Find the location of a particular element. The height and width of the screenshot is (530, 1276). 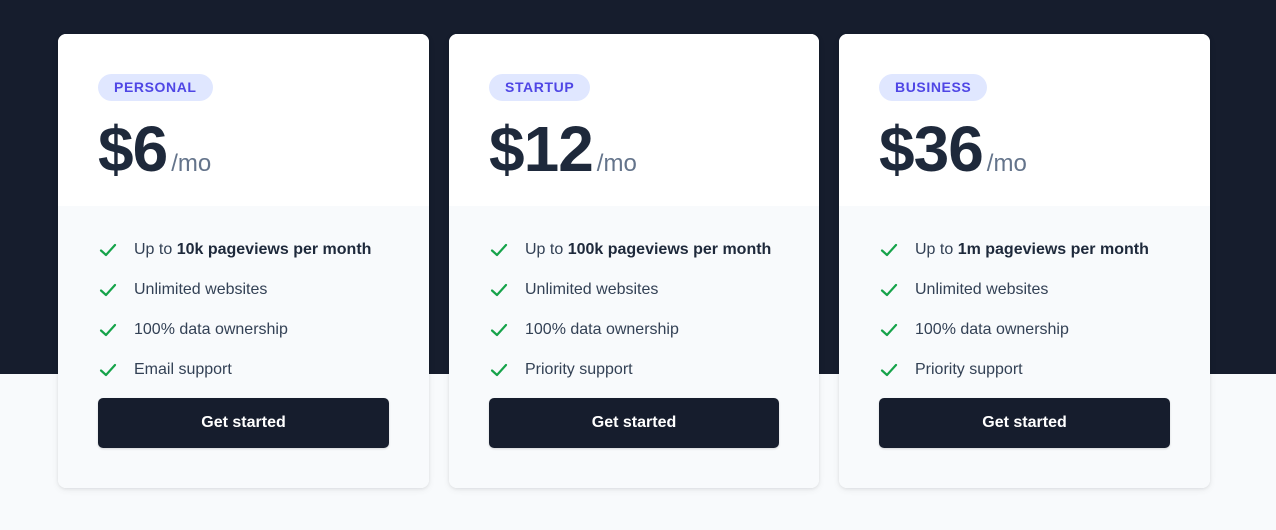

plan-price: $6 is located at coordinates (133, 149).